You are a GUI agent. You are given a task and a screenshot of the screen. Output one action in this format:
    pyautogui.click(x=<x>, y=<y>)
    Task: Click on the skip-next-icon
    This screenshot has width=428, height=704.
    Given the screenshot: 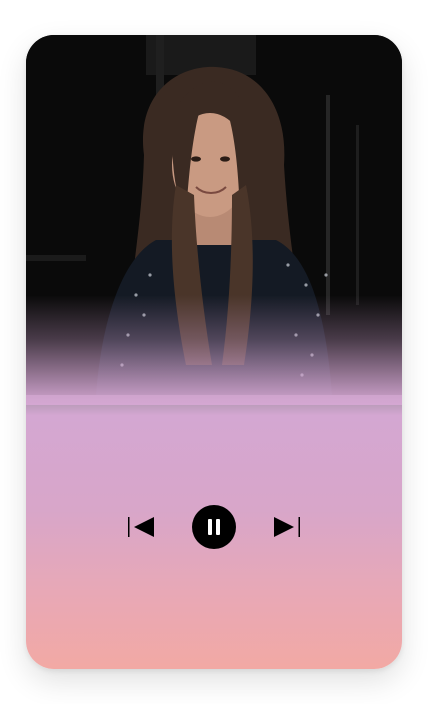 What is the action you would take?
    pyautogui.click(x=287, y=527)
    